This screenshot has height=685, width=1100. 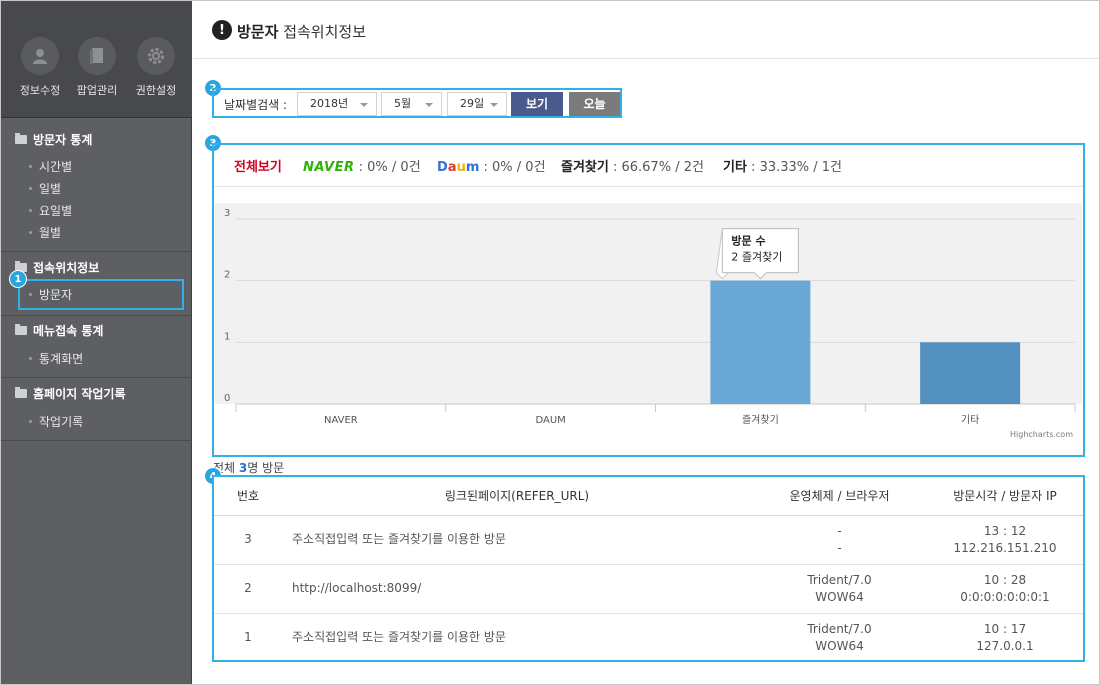 I want to click on tool-permission-settings: 권한설정, so click(x=156, y=67).